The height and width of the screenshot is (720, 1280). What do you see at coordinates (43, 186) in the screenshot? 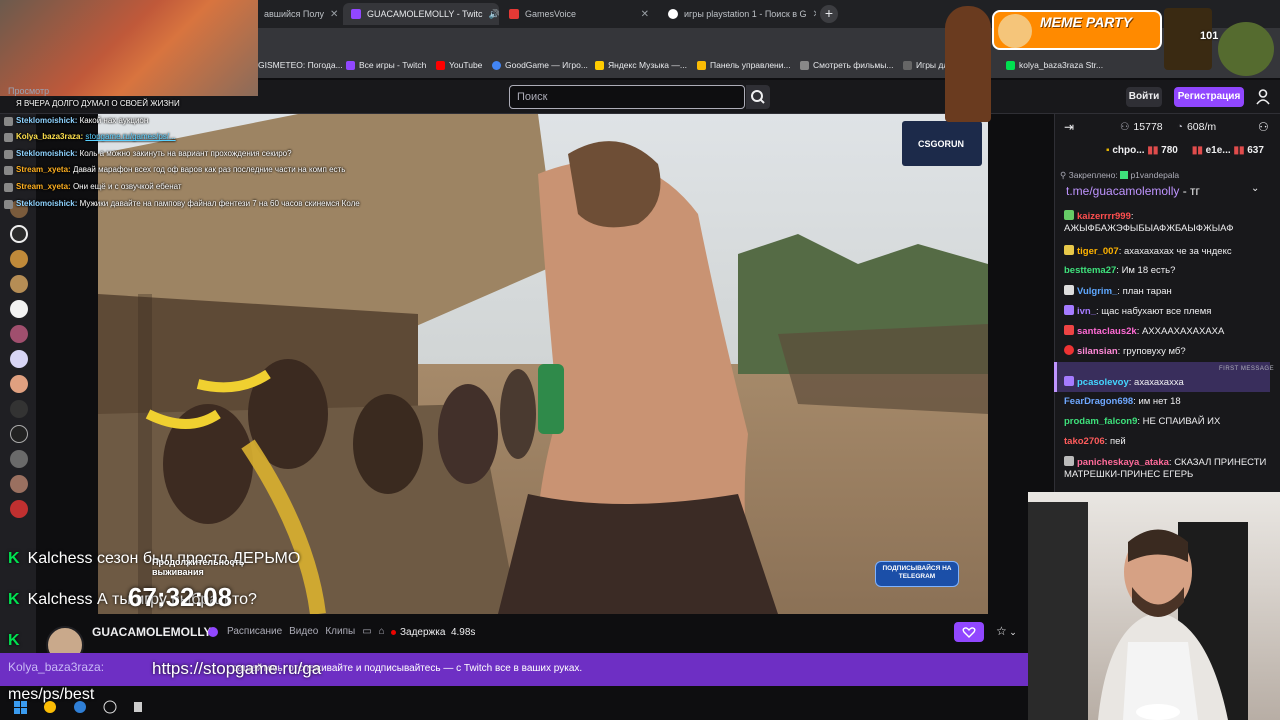
I see `overlay-chat-user: Stream_xyeta:` at bounding box center [43, 186].